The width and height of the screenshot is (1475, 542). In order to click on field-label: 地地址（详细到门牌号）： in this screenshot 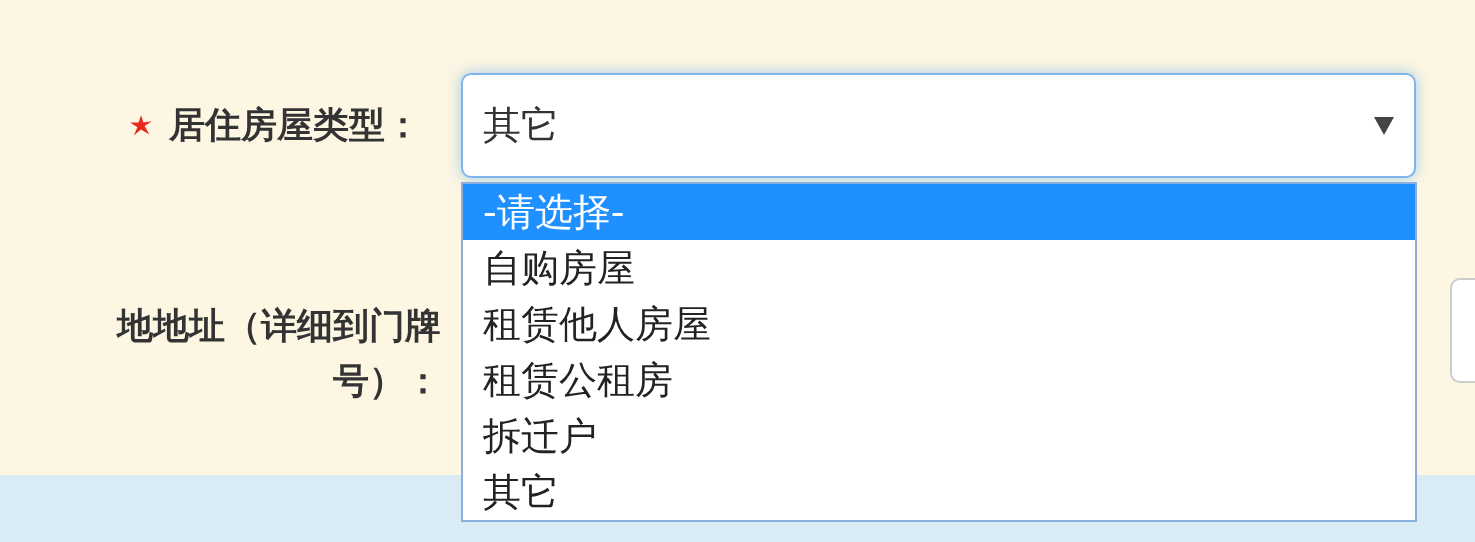, I will do `click(278, 353)`.